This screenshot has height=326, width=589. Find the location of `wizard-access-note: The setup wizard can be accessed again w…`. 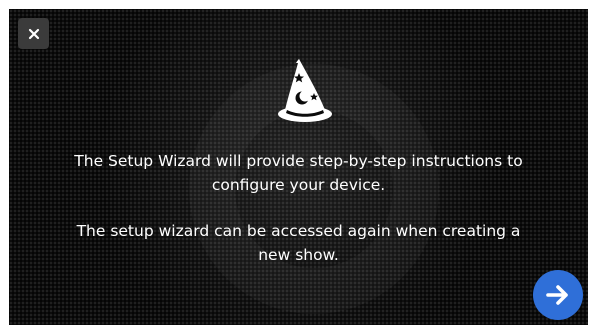

wizard-access-note: The setup wizard can be accessed again w… is located at coordinates (298, 243).